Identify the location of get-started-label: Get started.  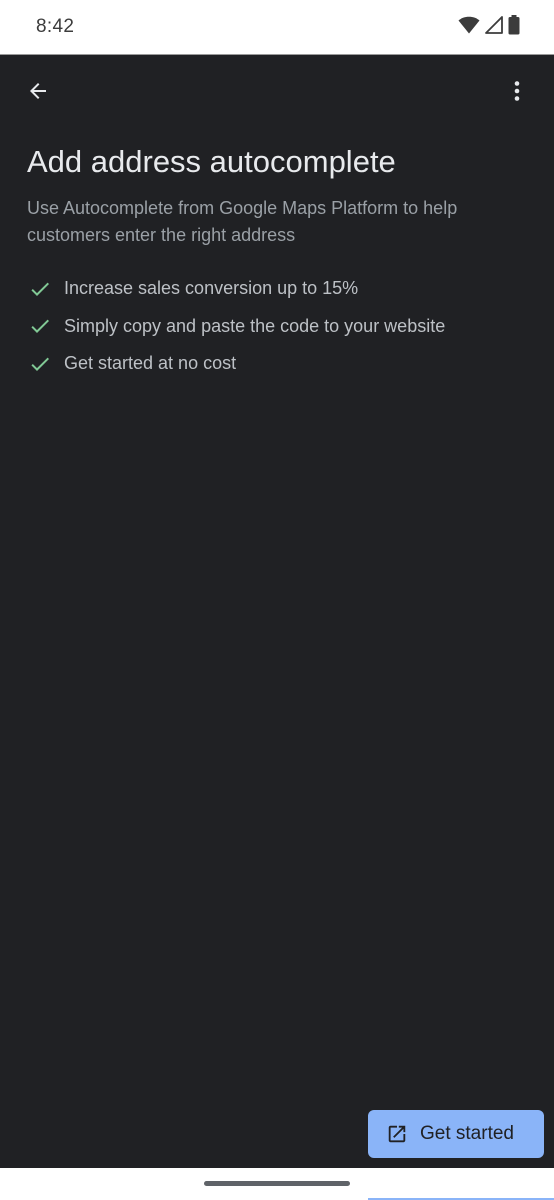
(467, 1133).